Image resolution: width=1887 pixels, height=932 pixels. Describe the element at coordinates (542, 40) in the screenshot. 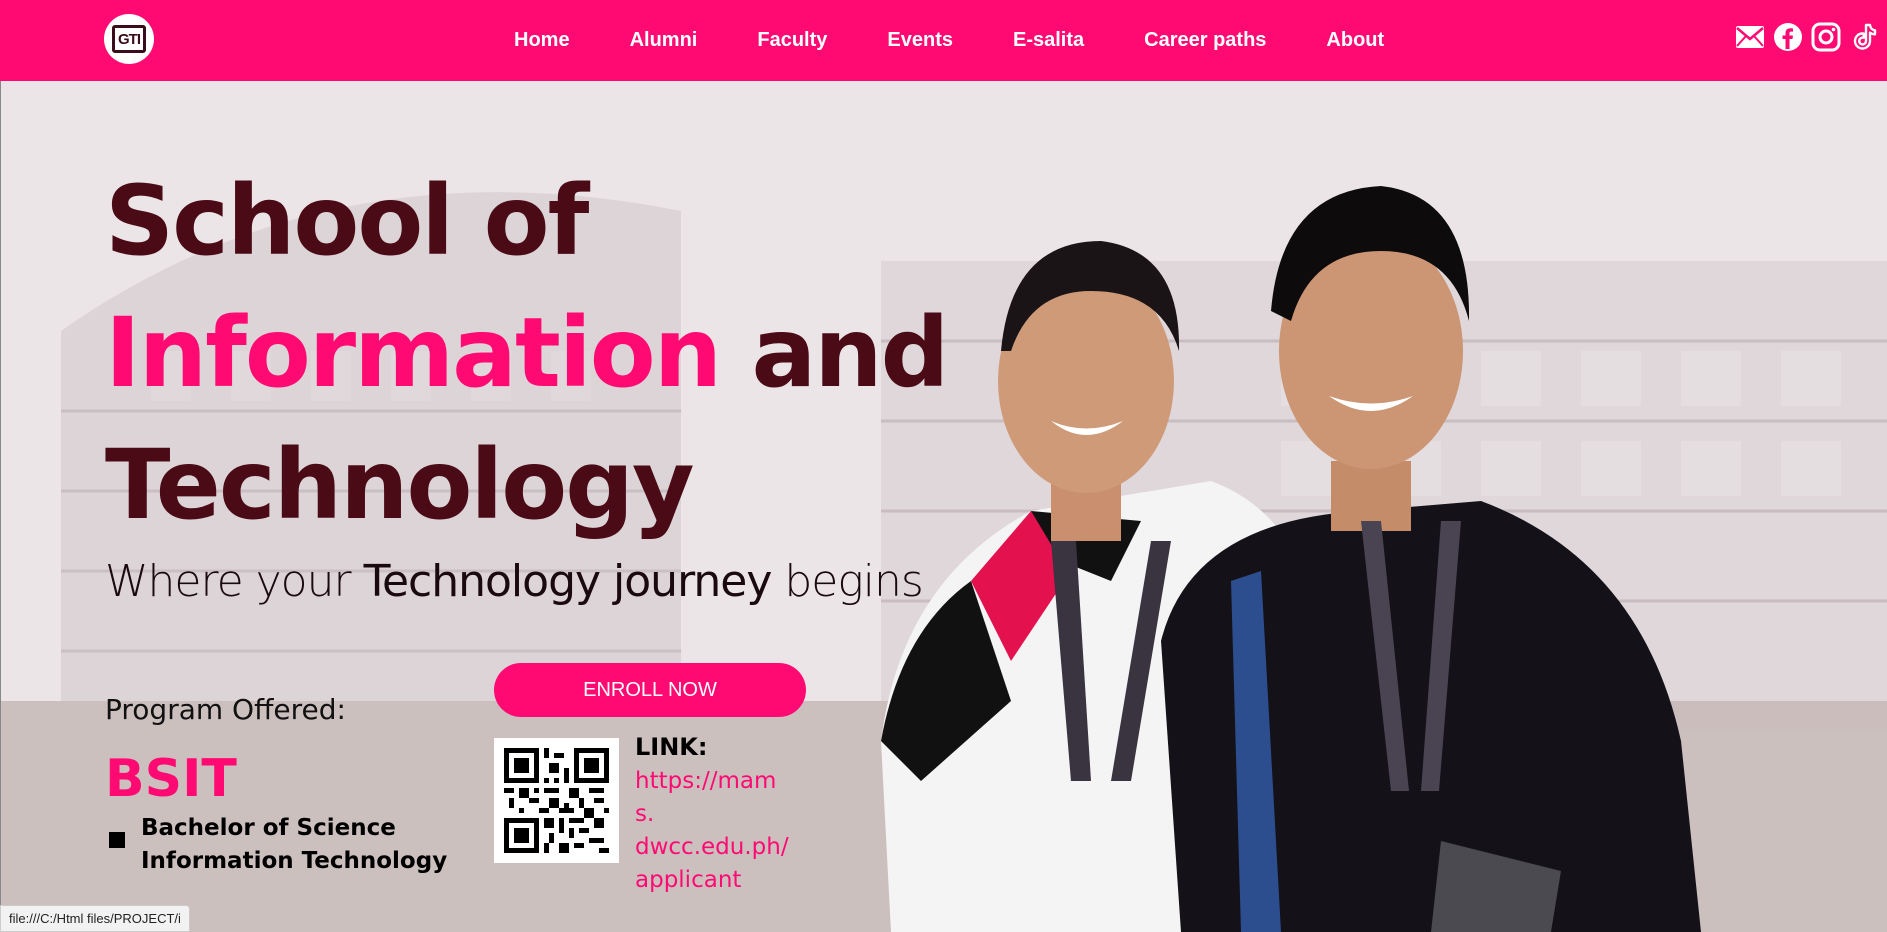

I see `nav-link-home: Home` at that location.